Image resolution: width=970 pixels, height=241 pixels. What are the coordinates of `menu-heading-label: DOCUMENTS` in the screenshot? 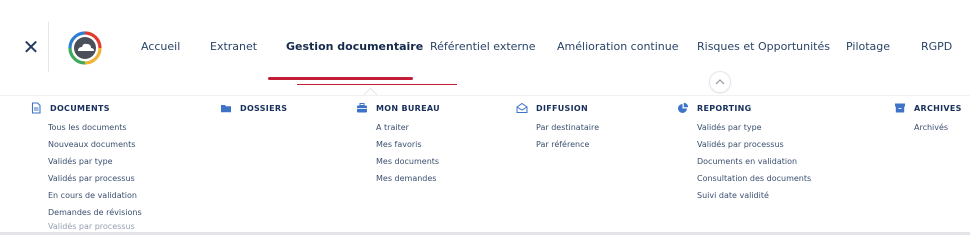 It's located at (80, 108).